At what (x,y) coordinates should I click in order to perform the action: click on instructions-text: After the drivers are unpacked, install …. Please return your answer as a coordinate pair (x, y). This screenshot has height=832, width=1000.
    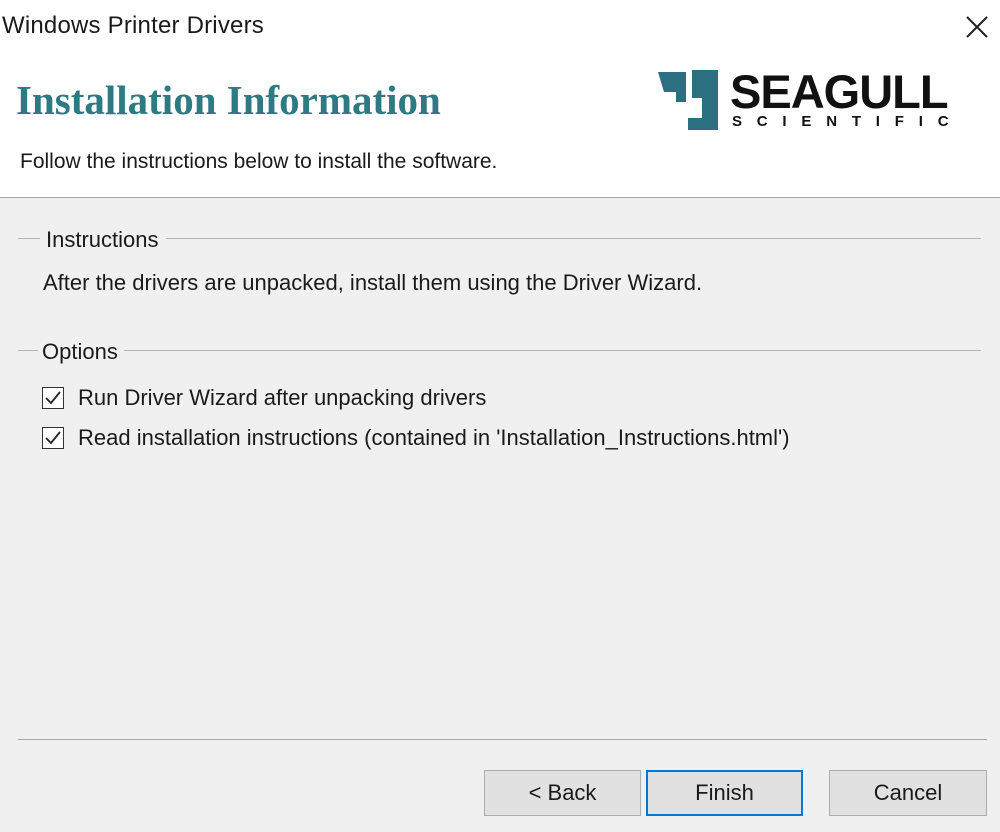
    Looking at the image, I should click on (373, 282).